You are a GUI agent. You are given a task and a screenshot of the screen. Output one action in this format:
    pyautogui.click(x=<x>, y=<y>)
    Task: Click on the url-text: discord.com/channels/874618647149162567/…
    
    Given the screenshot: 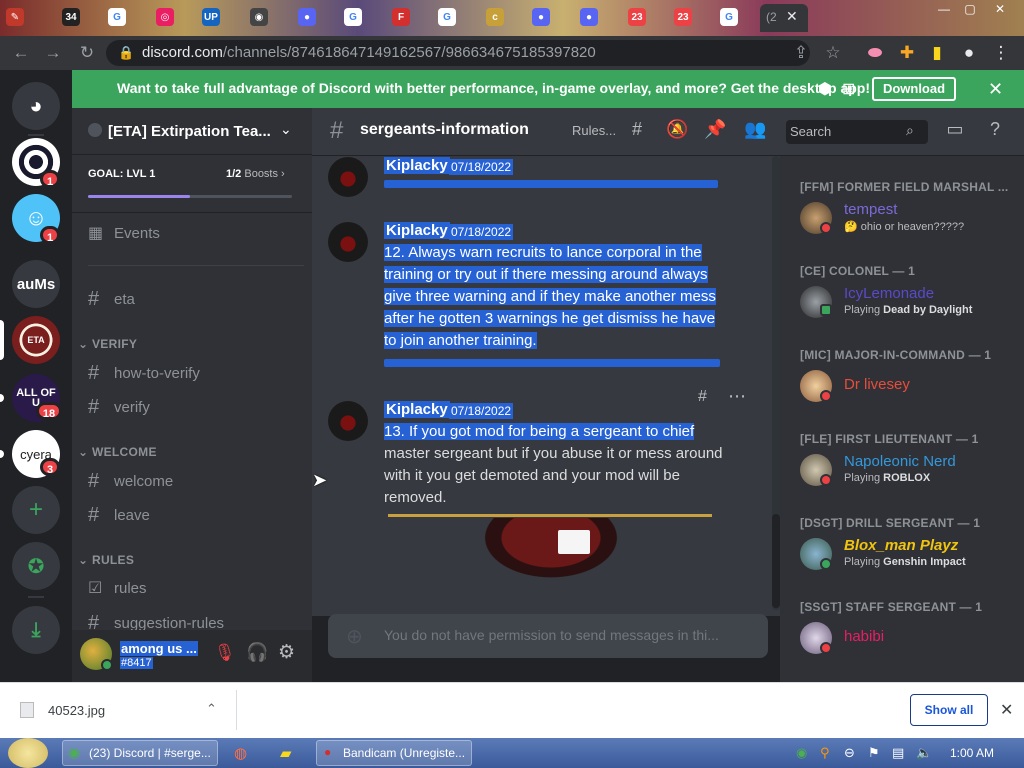 What is the action you would take?
    pyautogui.click(x=369, y=52)
    